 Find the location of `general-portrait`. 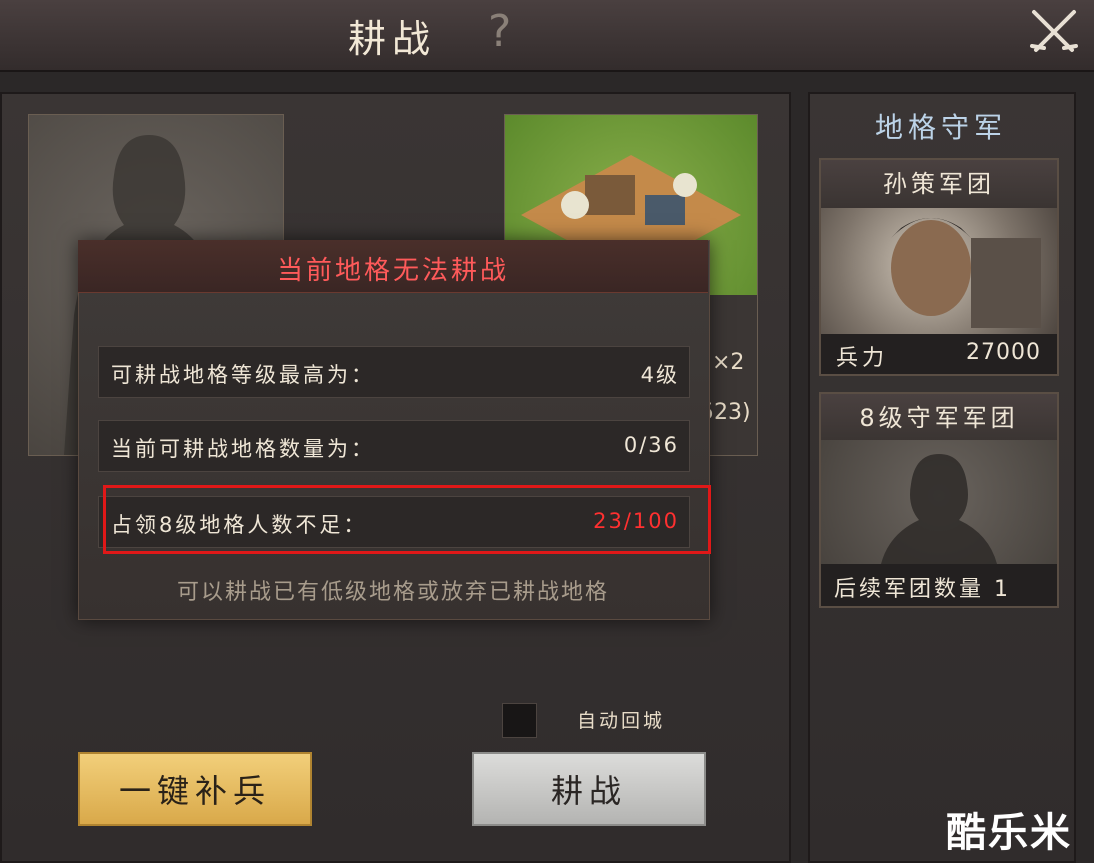

general-portrait is located at coordinates (939, 271).